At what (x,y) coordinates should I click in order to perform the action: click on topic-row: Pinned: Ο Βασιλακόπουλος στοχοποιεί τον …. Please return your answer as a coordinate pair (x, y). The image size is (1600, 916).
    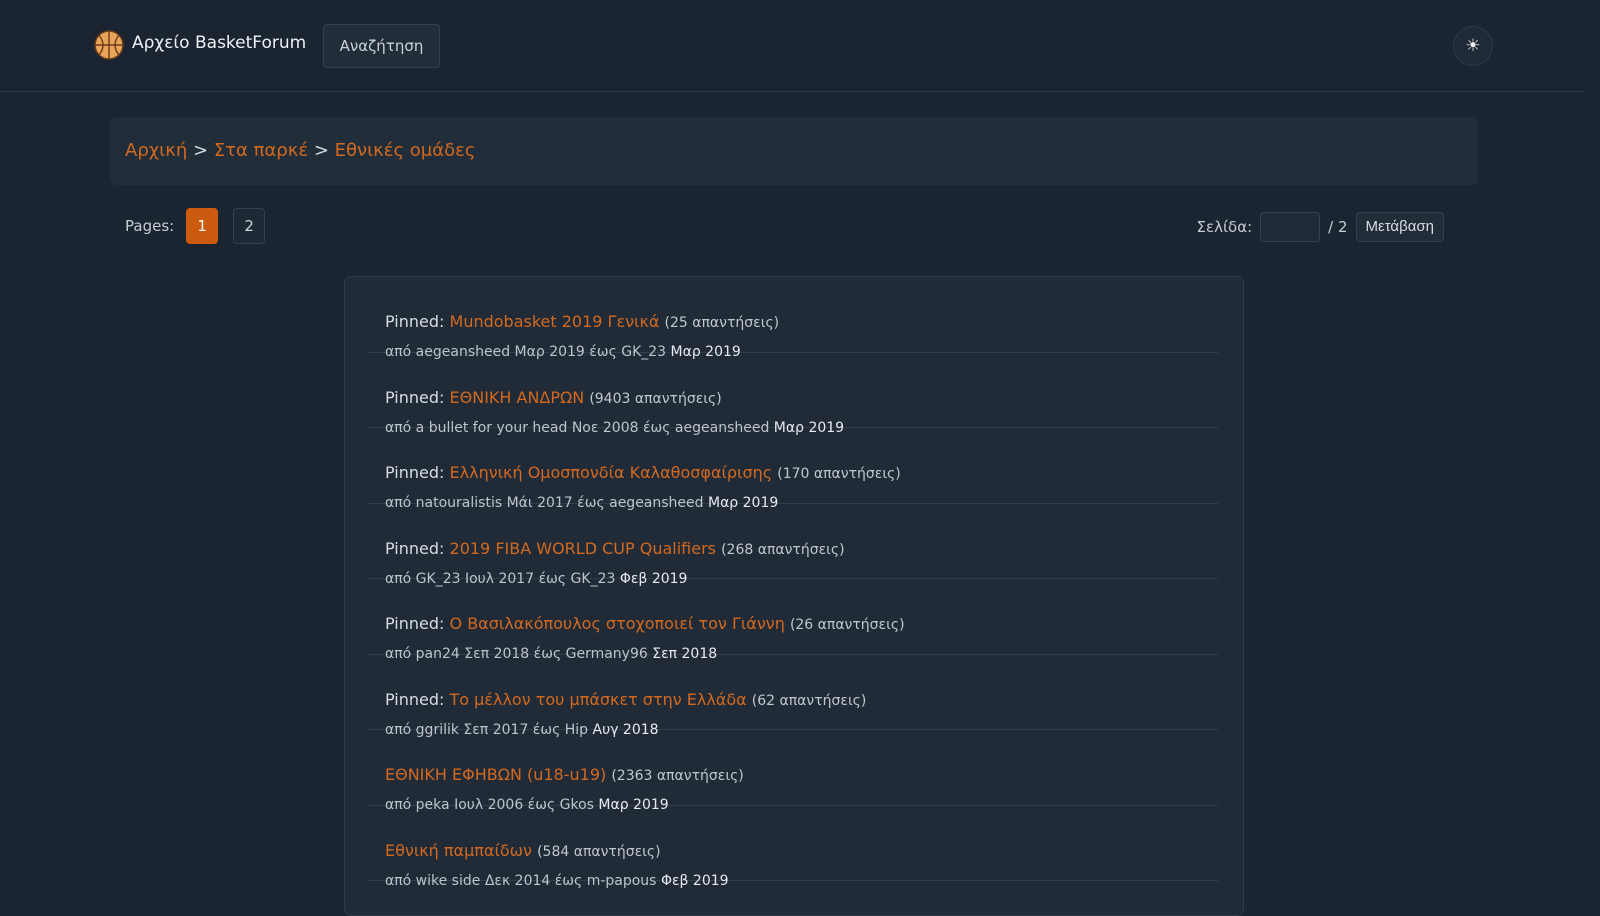
    Looking at the image, I should click on (793, 620).